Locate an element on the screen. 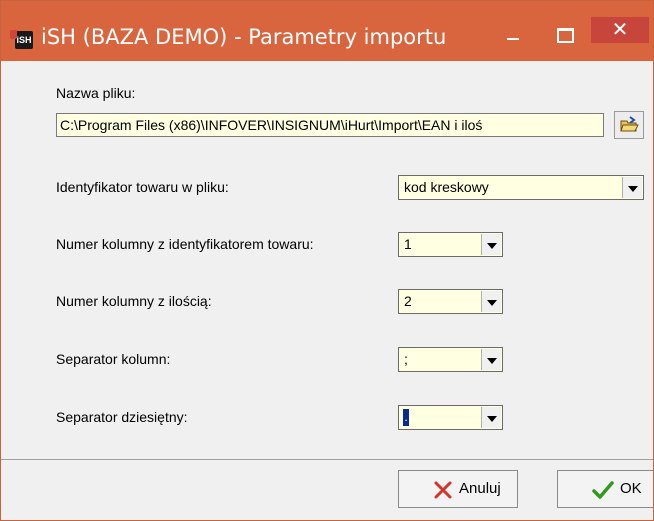 Image resolution: width=654 pixels, height=521 pixels. browse-file-button is located at coordinates (629, 125).